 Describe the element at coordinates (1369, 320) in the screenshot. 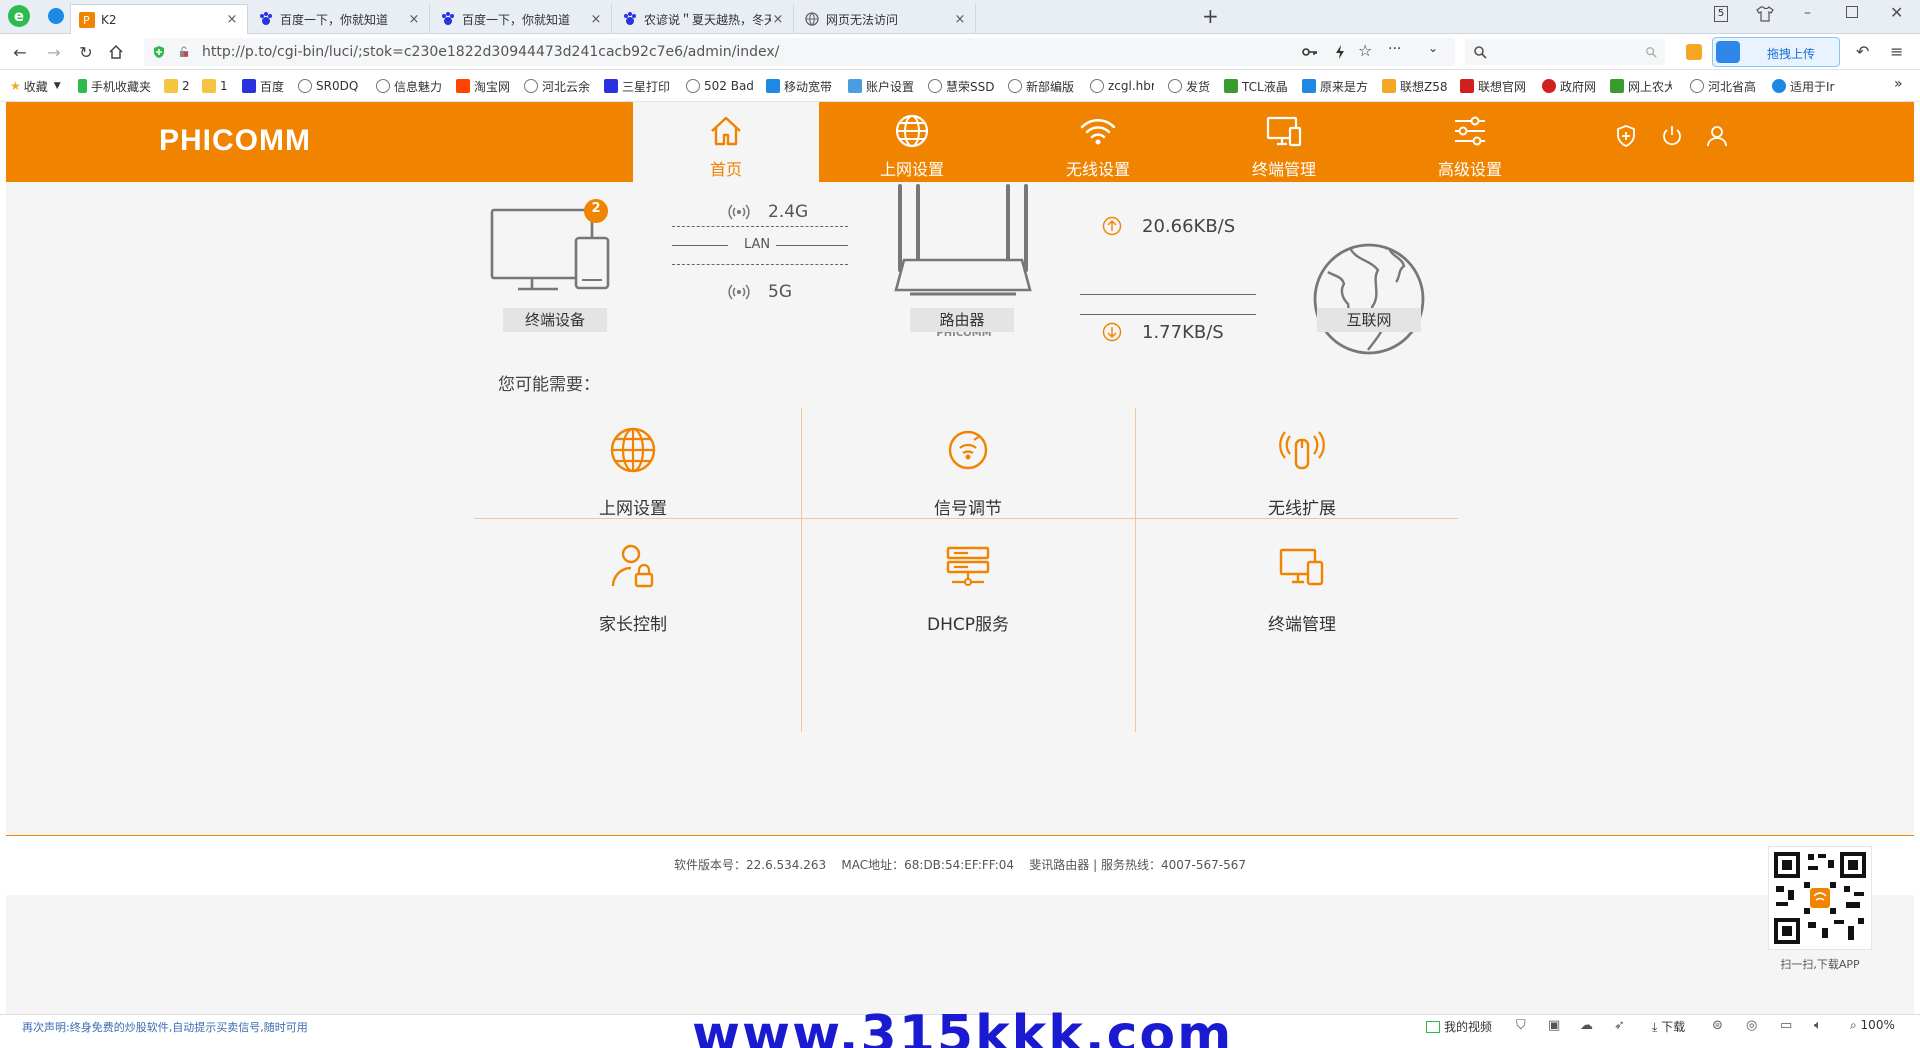

I see `caption-internet: 互联网` at that location.